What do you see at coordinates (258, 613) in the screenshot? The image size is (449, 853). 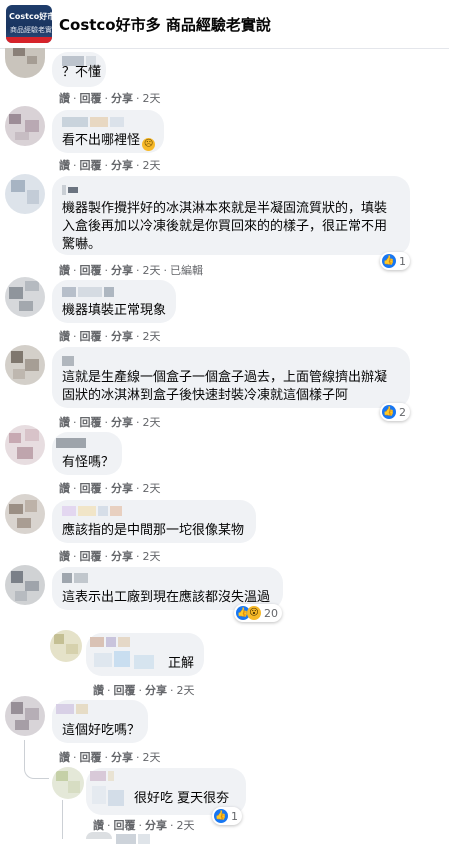 I see `reaction-count: 👍 😮 20` at bounding box center [258, 613].